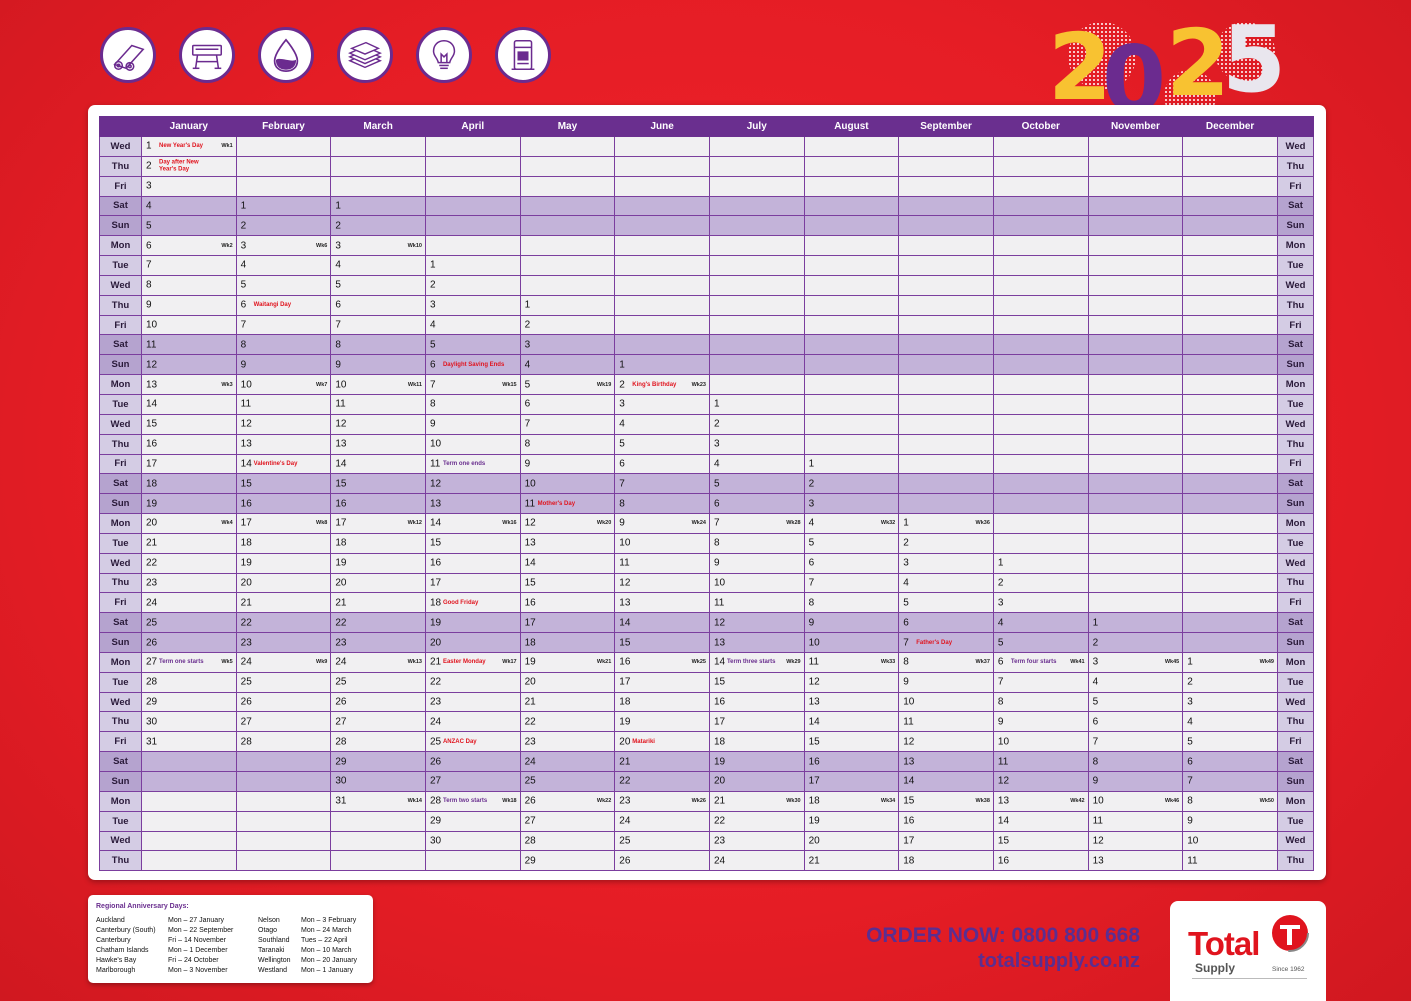 Image resolution: width=1411 pixels, height=1001 pixels. Describe the element at coordinates (472, 801) in the screenshot. I see `day-cell: 28 Term two starts Wk18` at that location.